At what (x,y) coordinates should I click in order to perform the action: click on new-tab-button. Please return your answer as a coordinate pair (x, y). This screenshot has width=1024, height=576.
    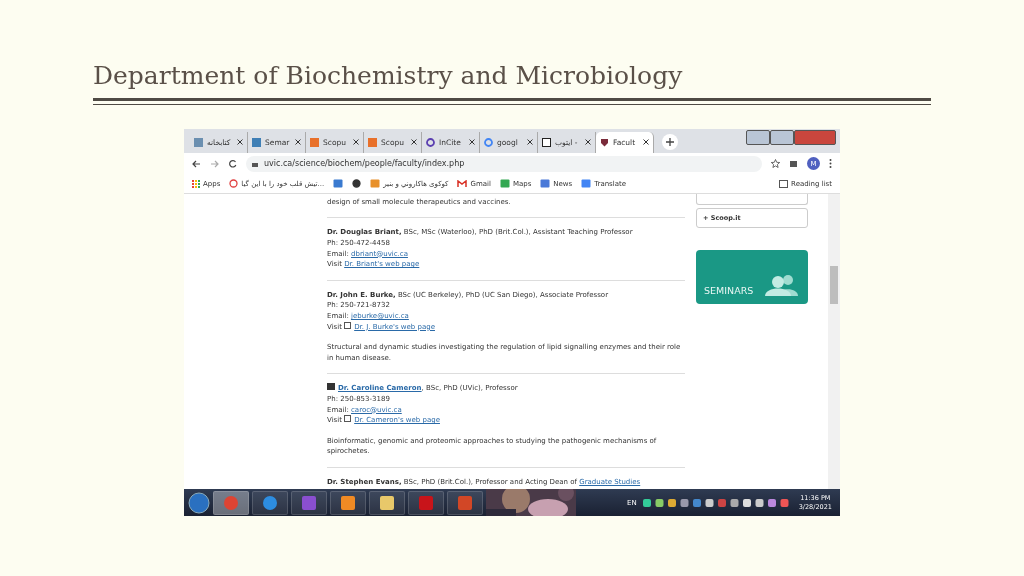
    Looking at the image, I should click on (670, 141).